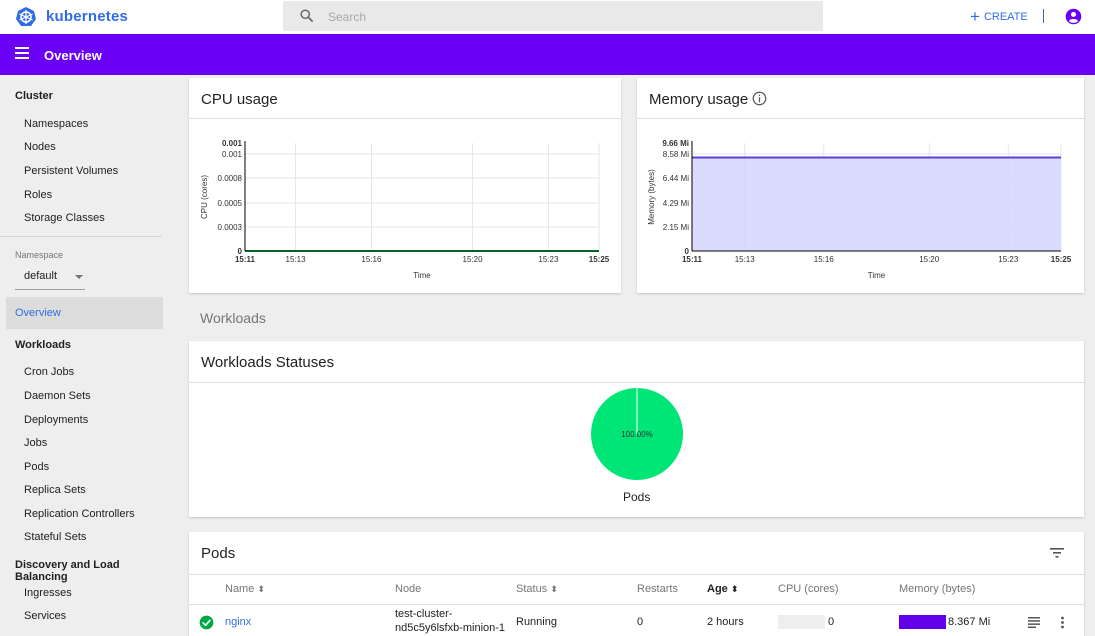 This screenshot has height=636, width=1095. Describe the element at coordinates (676, 227) in the screenshot. I see `y-tick-label: 2.15 Mi` at that location.